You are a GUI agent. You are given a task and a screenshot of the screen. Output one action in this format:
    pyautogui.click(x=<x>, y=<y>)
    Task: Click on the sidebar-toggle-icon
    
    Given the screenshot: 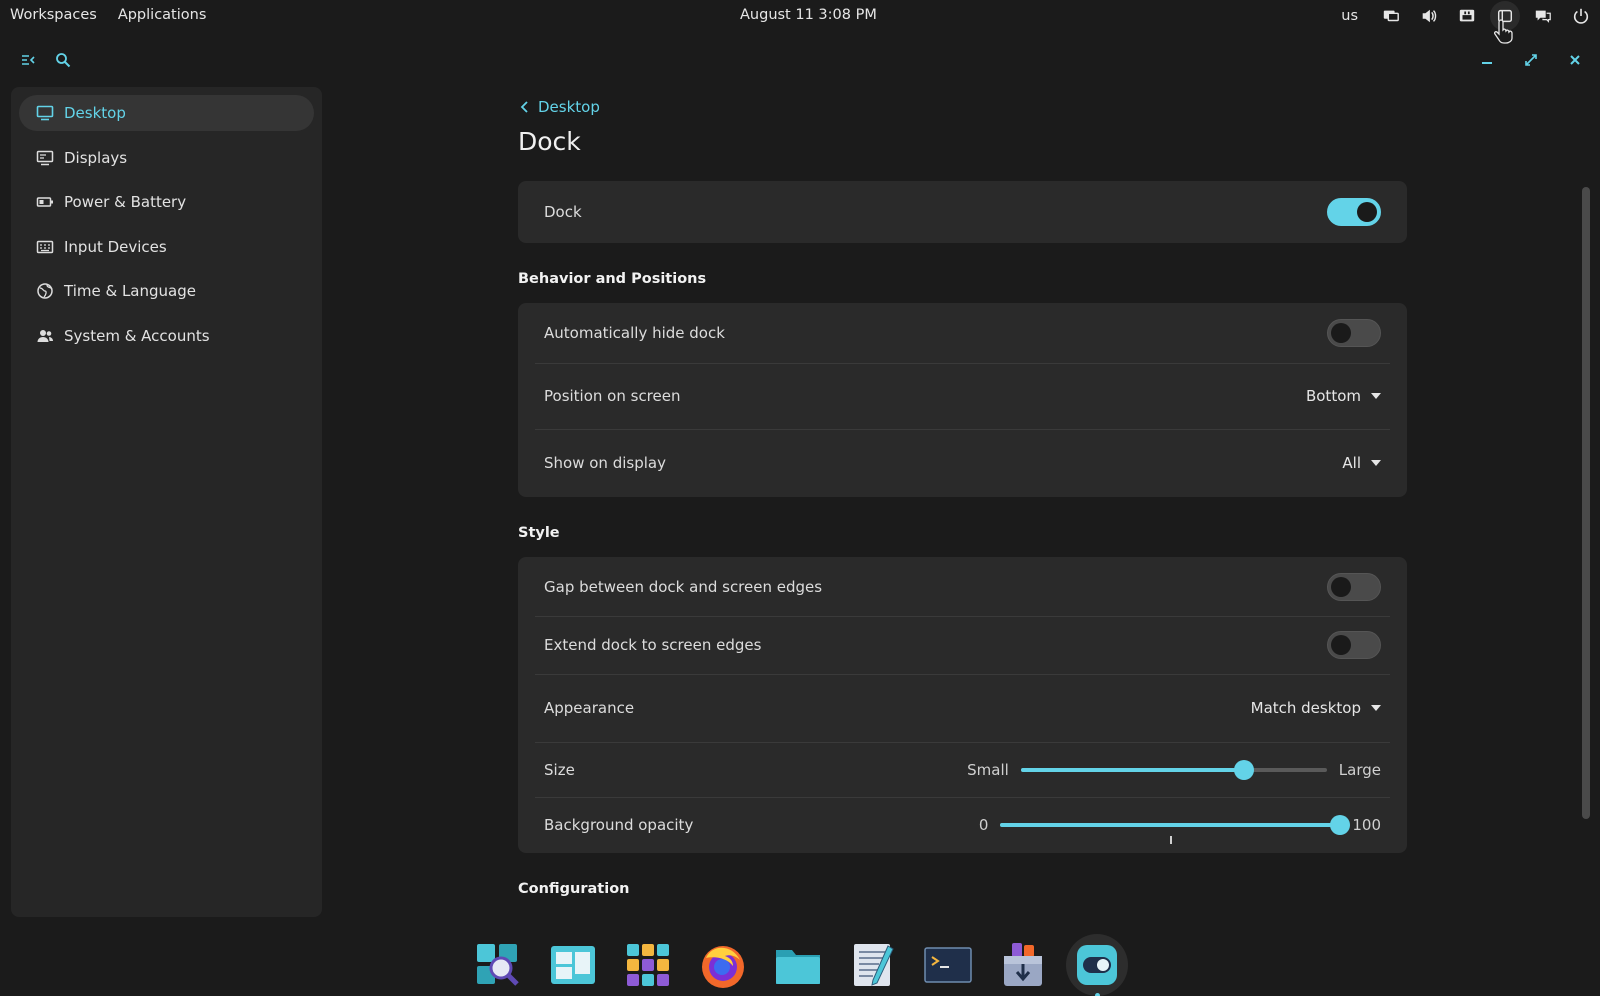 What is the action you would take?
    pyautogui.click(x=28, y=60)
    